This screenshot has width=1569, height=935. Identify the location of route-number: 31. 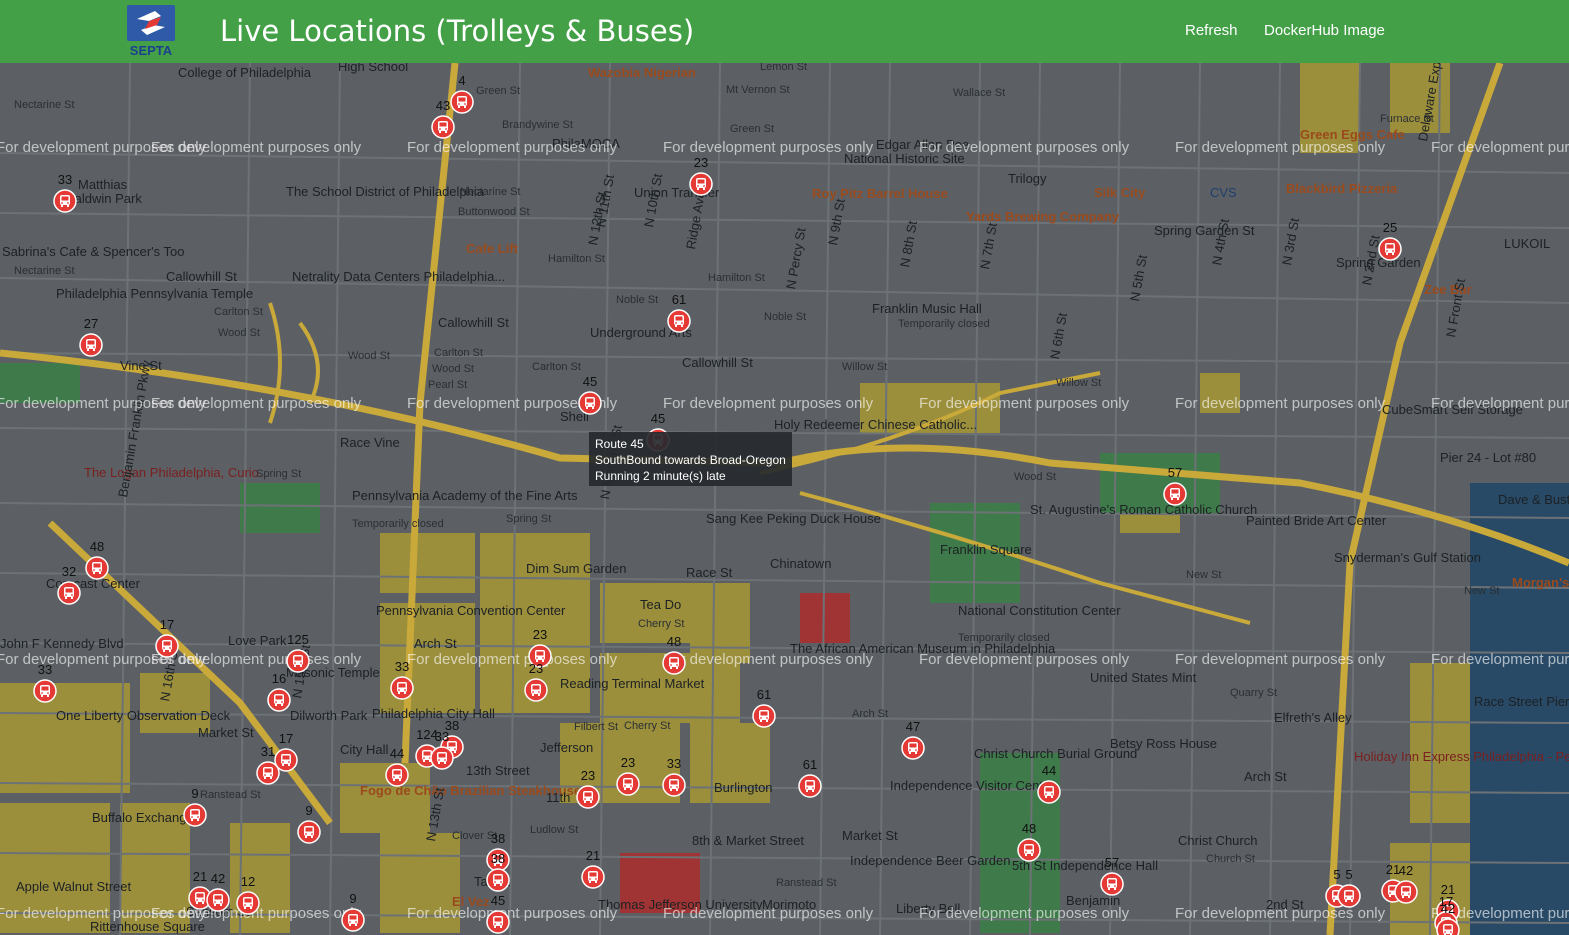
(268, 751).